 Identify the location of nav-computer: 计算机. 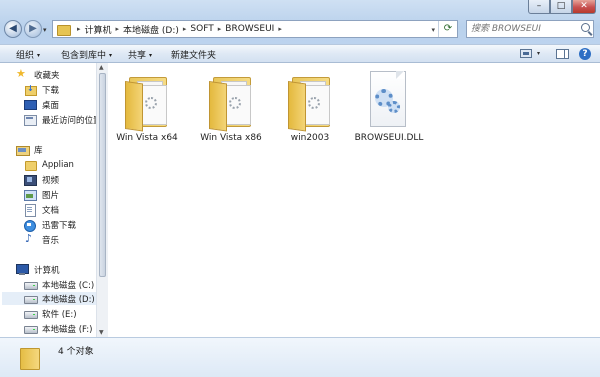
(38, 269).